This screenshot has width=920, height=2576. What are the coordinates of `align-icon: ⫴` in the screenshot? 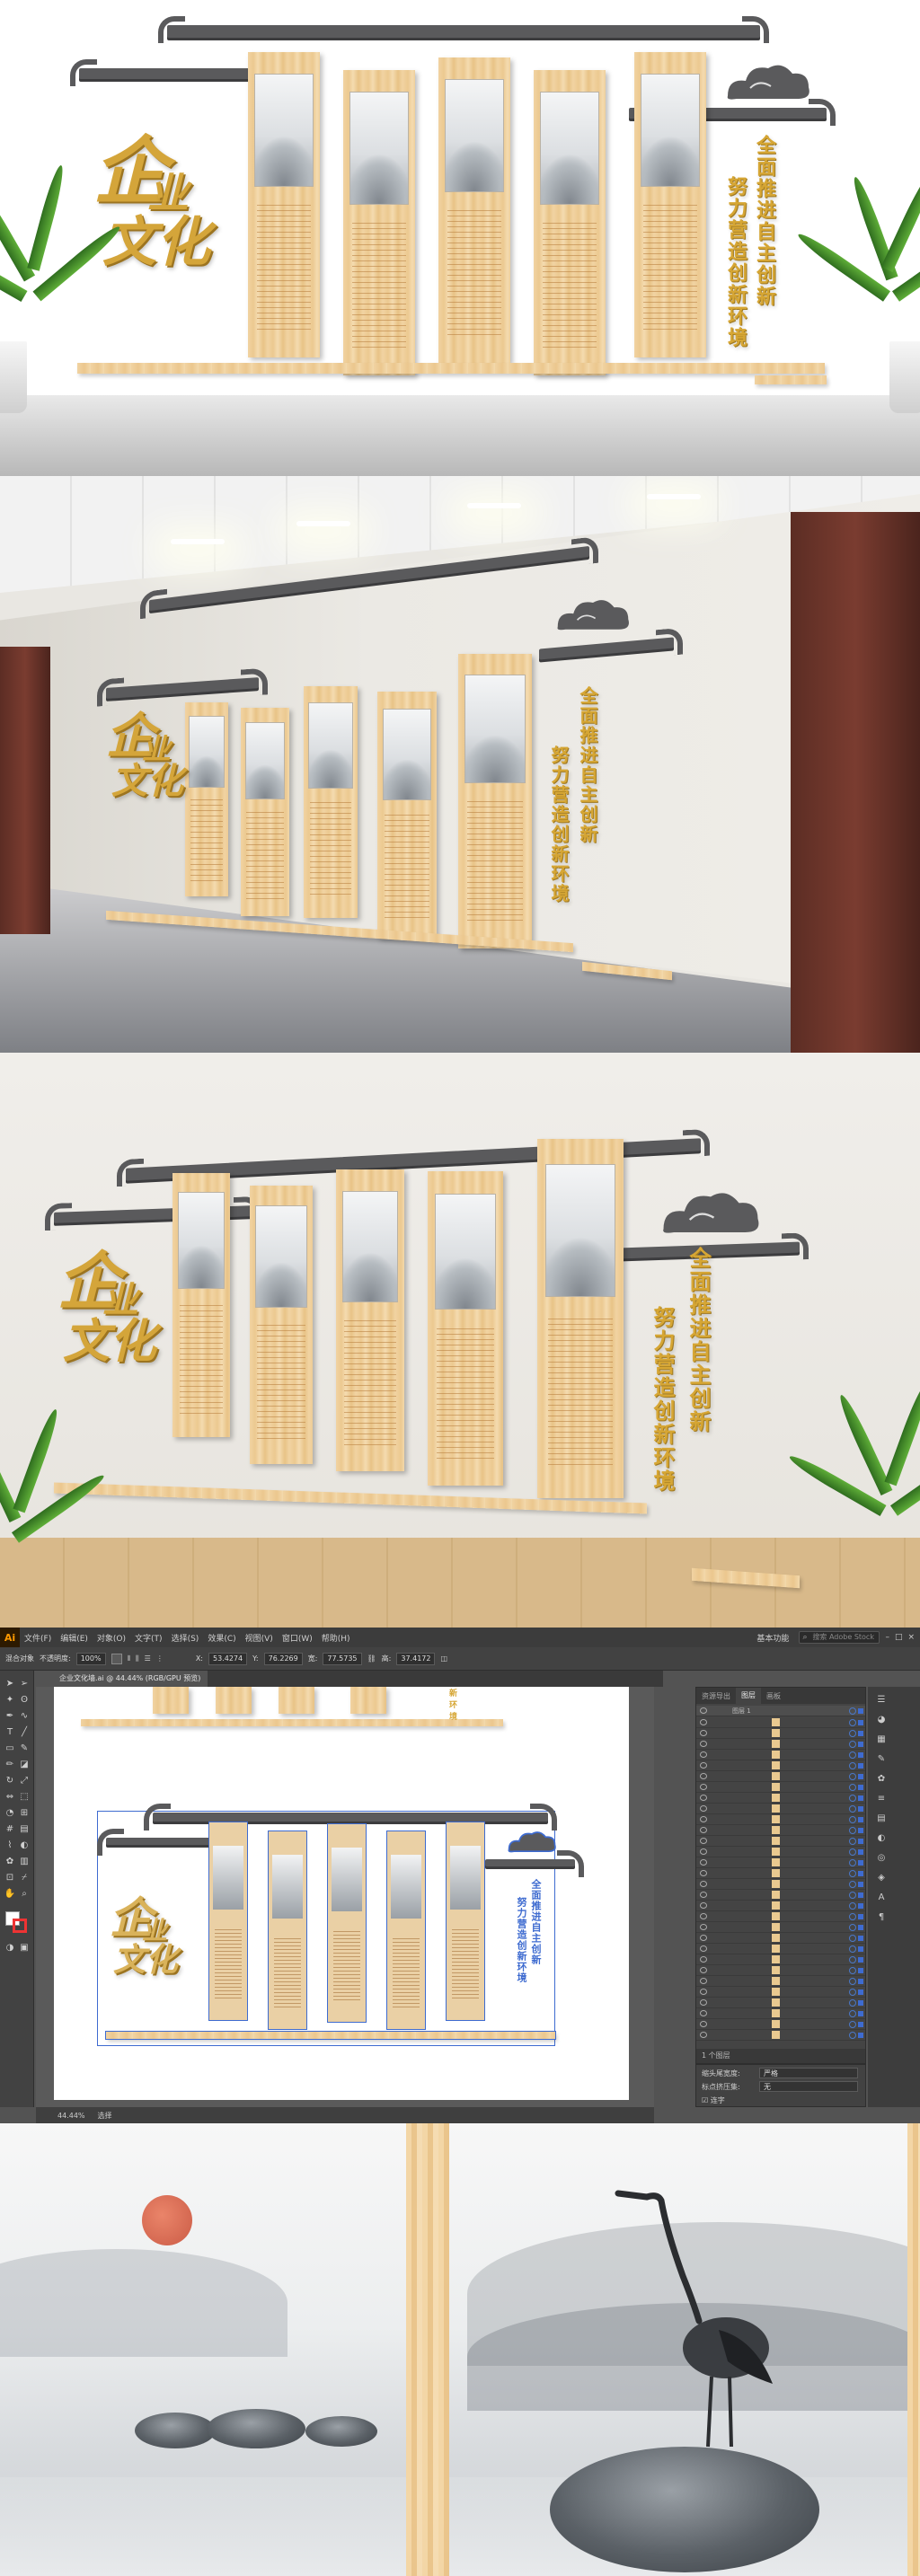 It's located at (129, 1658).